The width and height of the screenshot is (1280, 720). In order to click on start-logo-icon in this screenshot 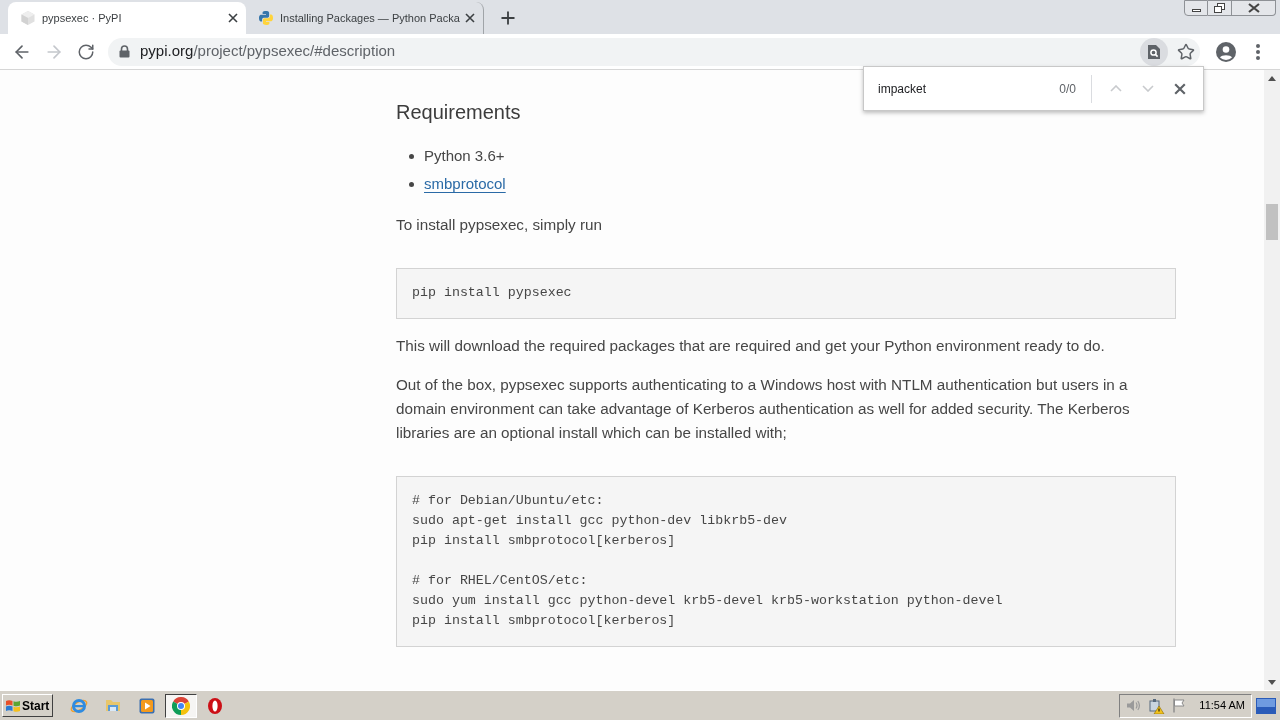, I will do `click(13, 705)`.